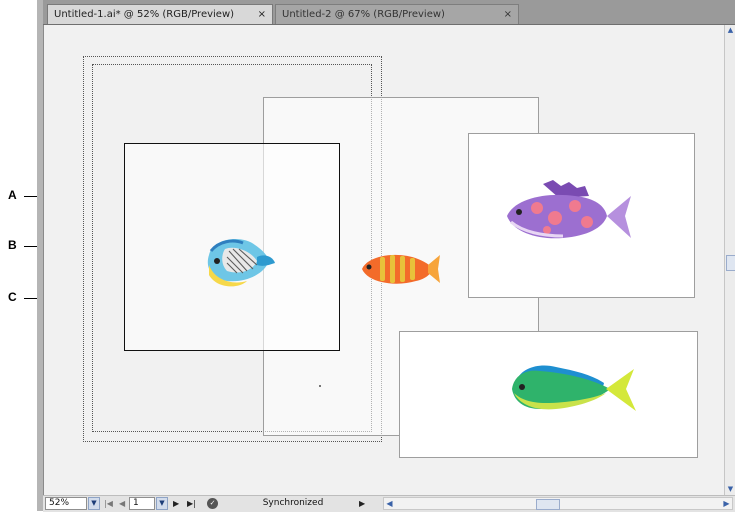 The width and height of the screenshot is (735, 512). What do you see at coordinates (730, 30) in the screenshot?
I see `scroll-up-icon: ▲` at bounding box center [730, 30].